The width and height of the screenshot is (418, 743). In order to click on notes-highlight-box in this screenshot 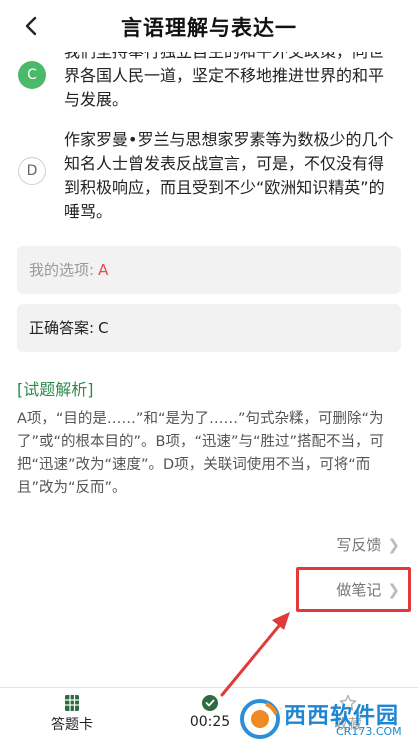, I will do `click(353, 589)`.